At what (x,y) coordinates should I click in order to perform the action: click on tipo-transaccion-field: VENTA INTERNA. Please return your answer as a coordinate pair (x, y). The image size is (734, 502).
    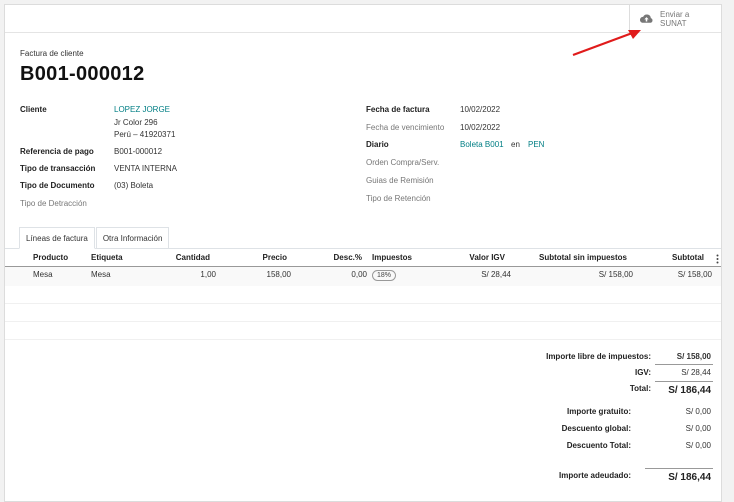
    Looking at the image, I should click on (145, 168).